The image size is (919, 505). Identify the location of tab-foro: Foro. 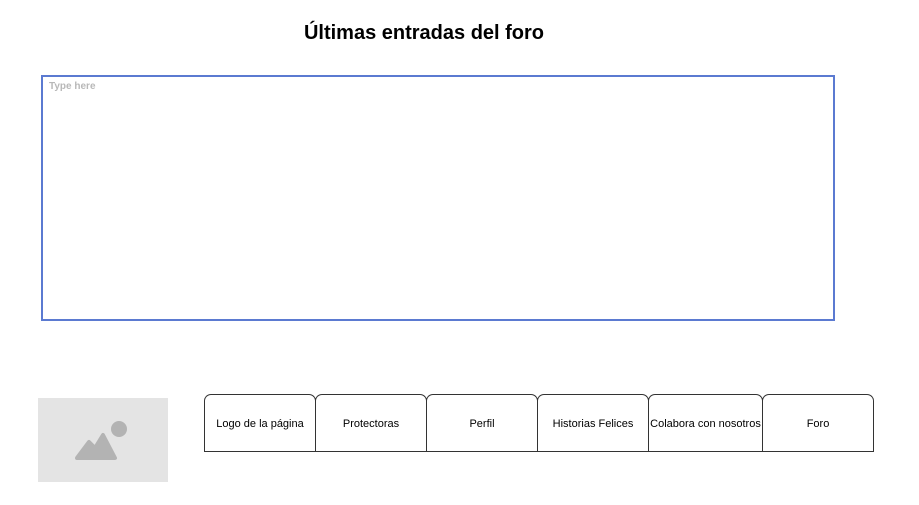
(818, 423).